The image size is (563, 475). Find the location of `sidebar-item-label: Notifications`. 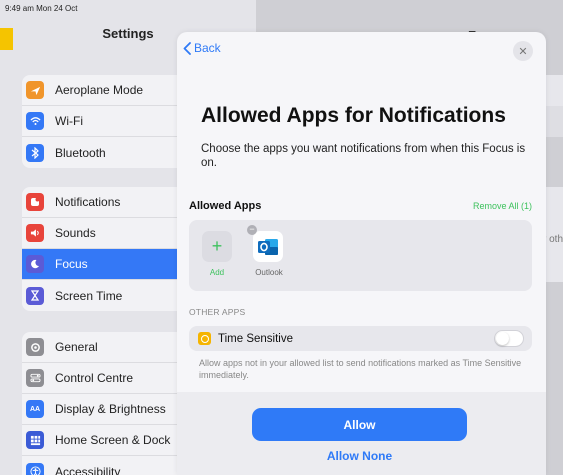

sidebar-item-label: Notifications is located at coordinates (88, 202).